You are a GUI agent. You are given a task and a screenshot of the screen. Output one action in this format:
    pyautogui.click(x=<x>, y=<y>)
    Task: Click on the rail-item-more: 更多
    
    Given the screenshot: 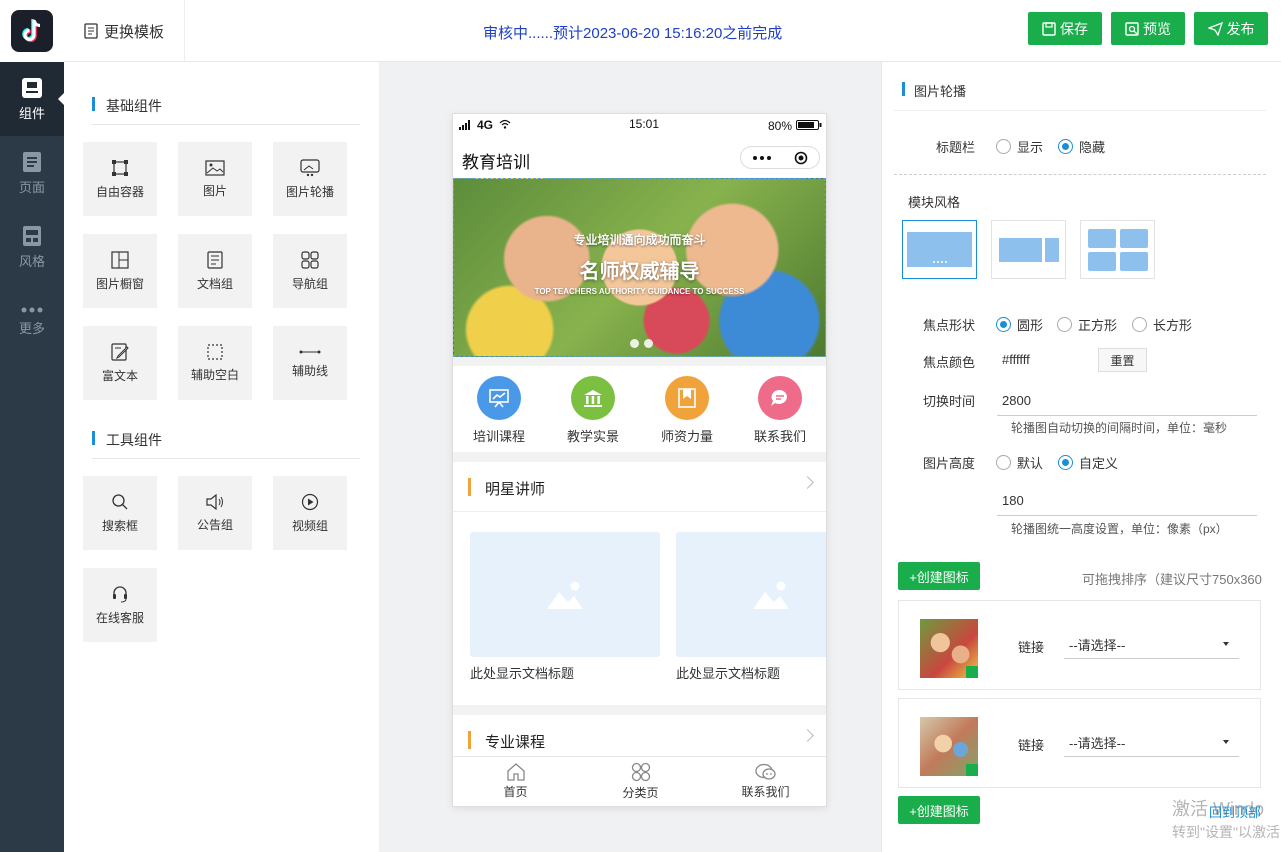 What is the action you would take?
    pyautogui.click(x=32, y=321)
    